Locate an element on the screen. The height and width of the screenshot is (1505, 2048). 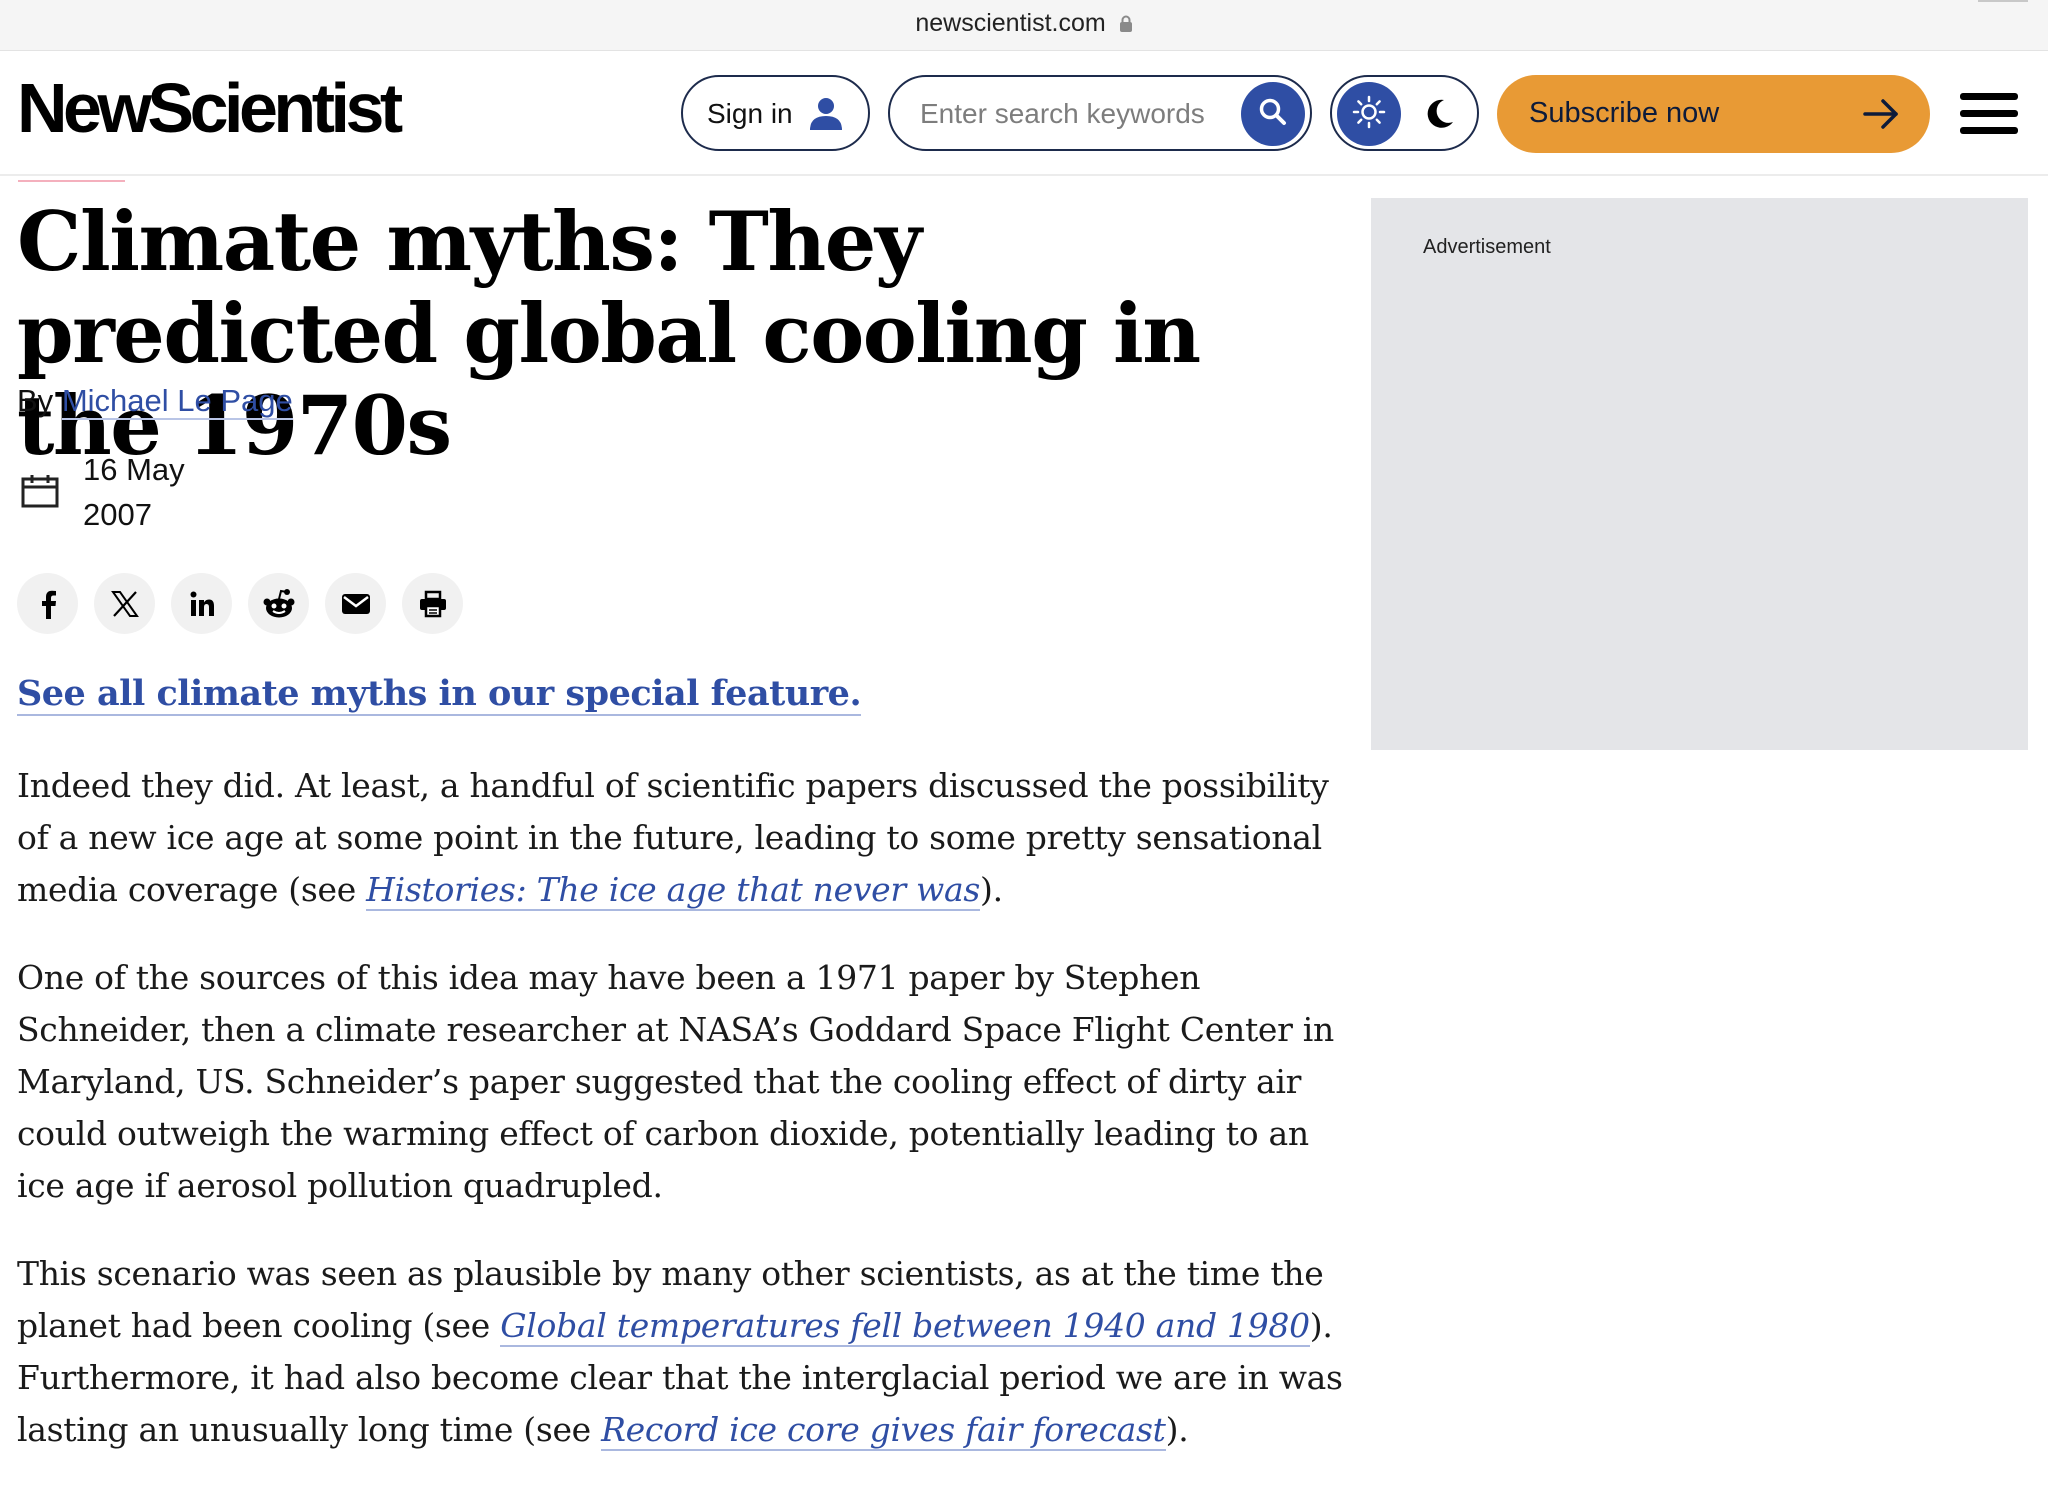
sun-icon is located at coordinates (1369, 114).